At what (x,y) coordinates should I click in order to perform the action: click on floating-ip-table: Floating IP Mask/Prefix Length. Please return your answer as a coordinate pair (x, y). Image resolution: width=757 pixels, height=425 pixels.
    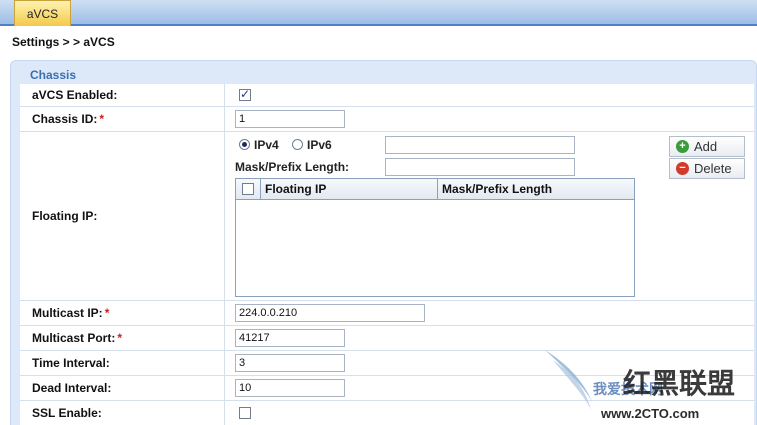
    Looking at the image, I should click on (435, 237).